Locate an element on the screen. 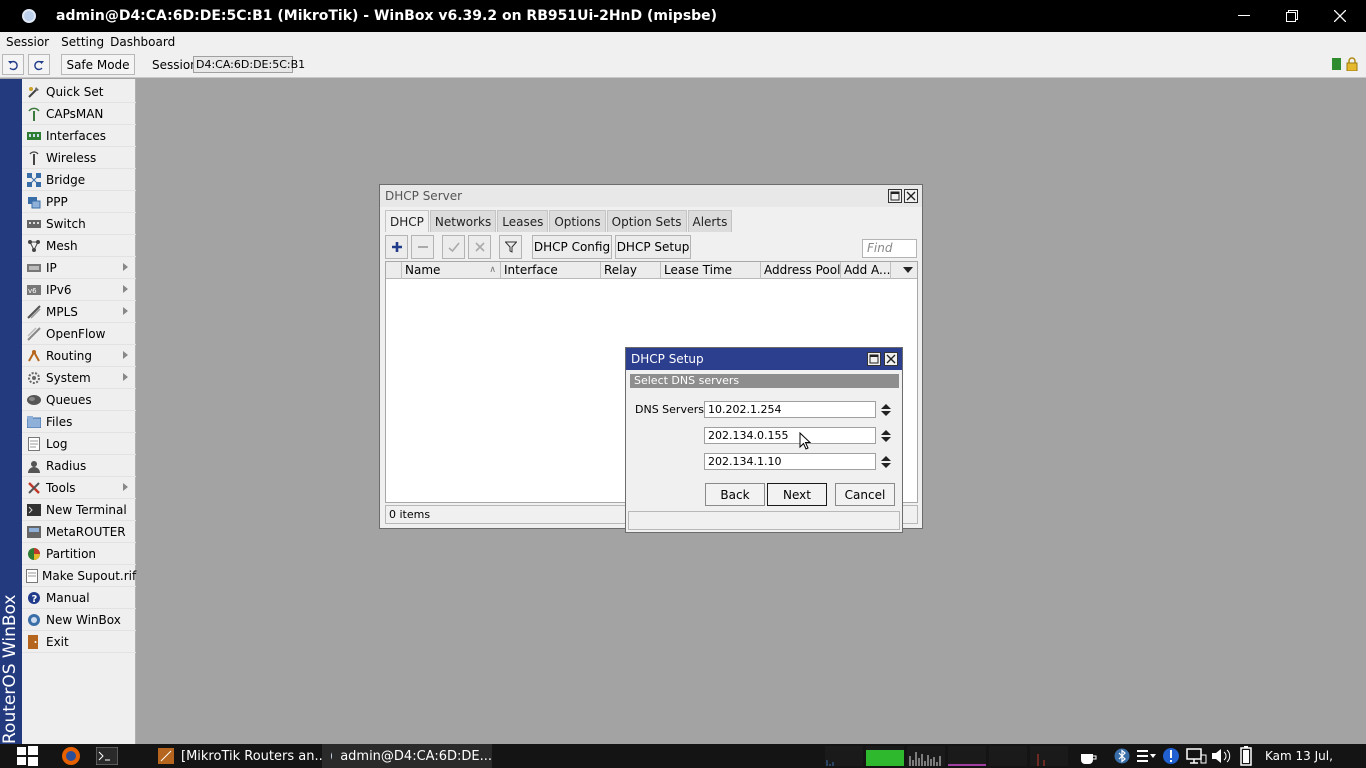 This screenshot has width=1366, height=768. partition-icon is located at coordinates (34, 554).